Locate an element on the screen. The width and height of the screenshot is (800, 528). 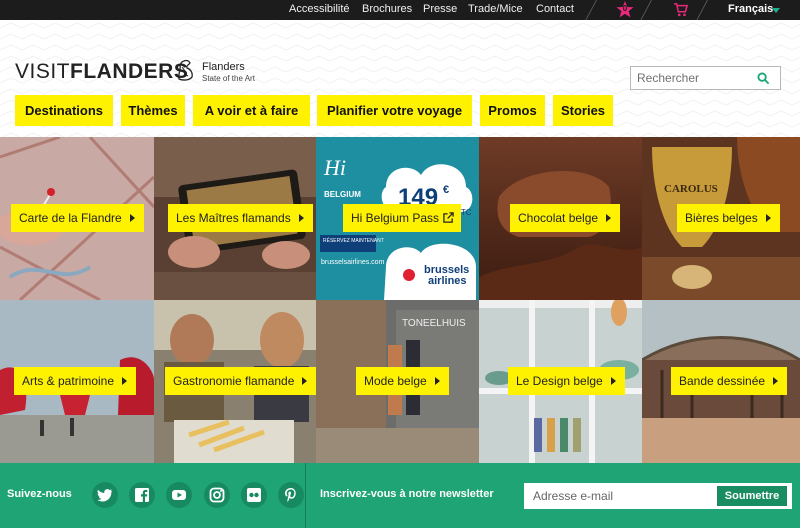
ad-reserve: RÉSERVEZ MAINTENANT is located at coordinates (353, 240).